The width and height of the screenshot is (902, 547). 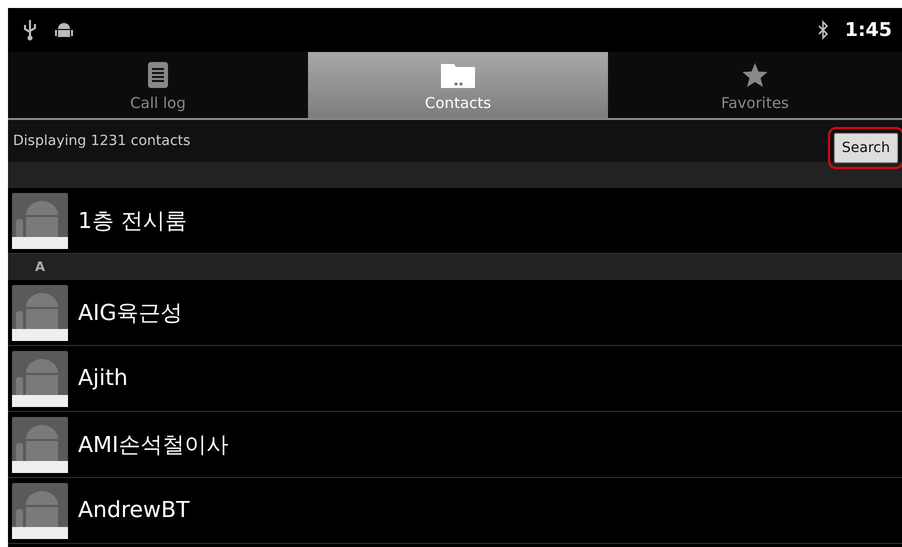 I want to click on tab: Contacts, so click(x=458, y=85).